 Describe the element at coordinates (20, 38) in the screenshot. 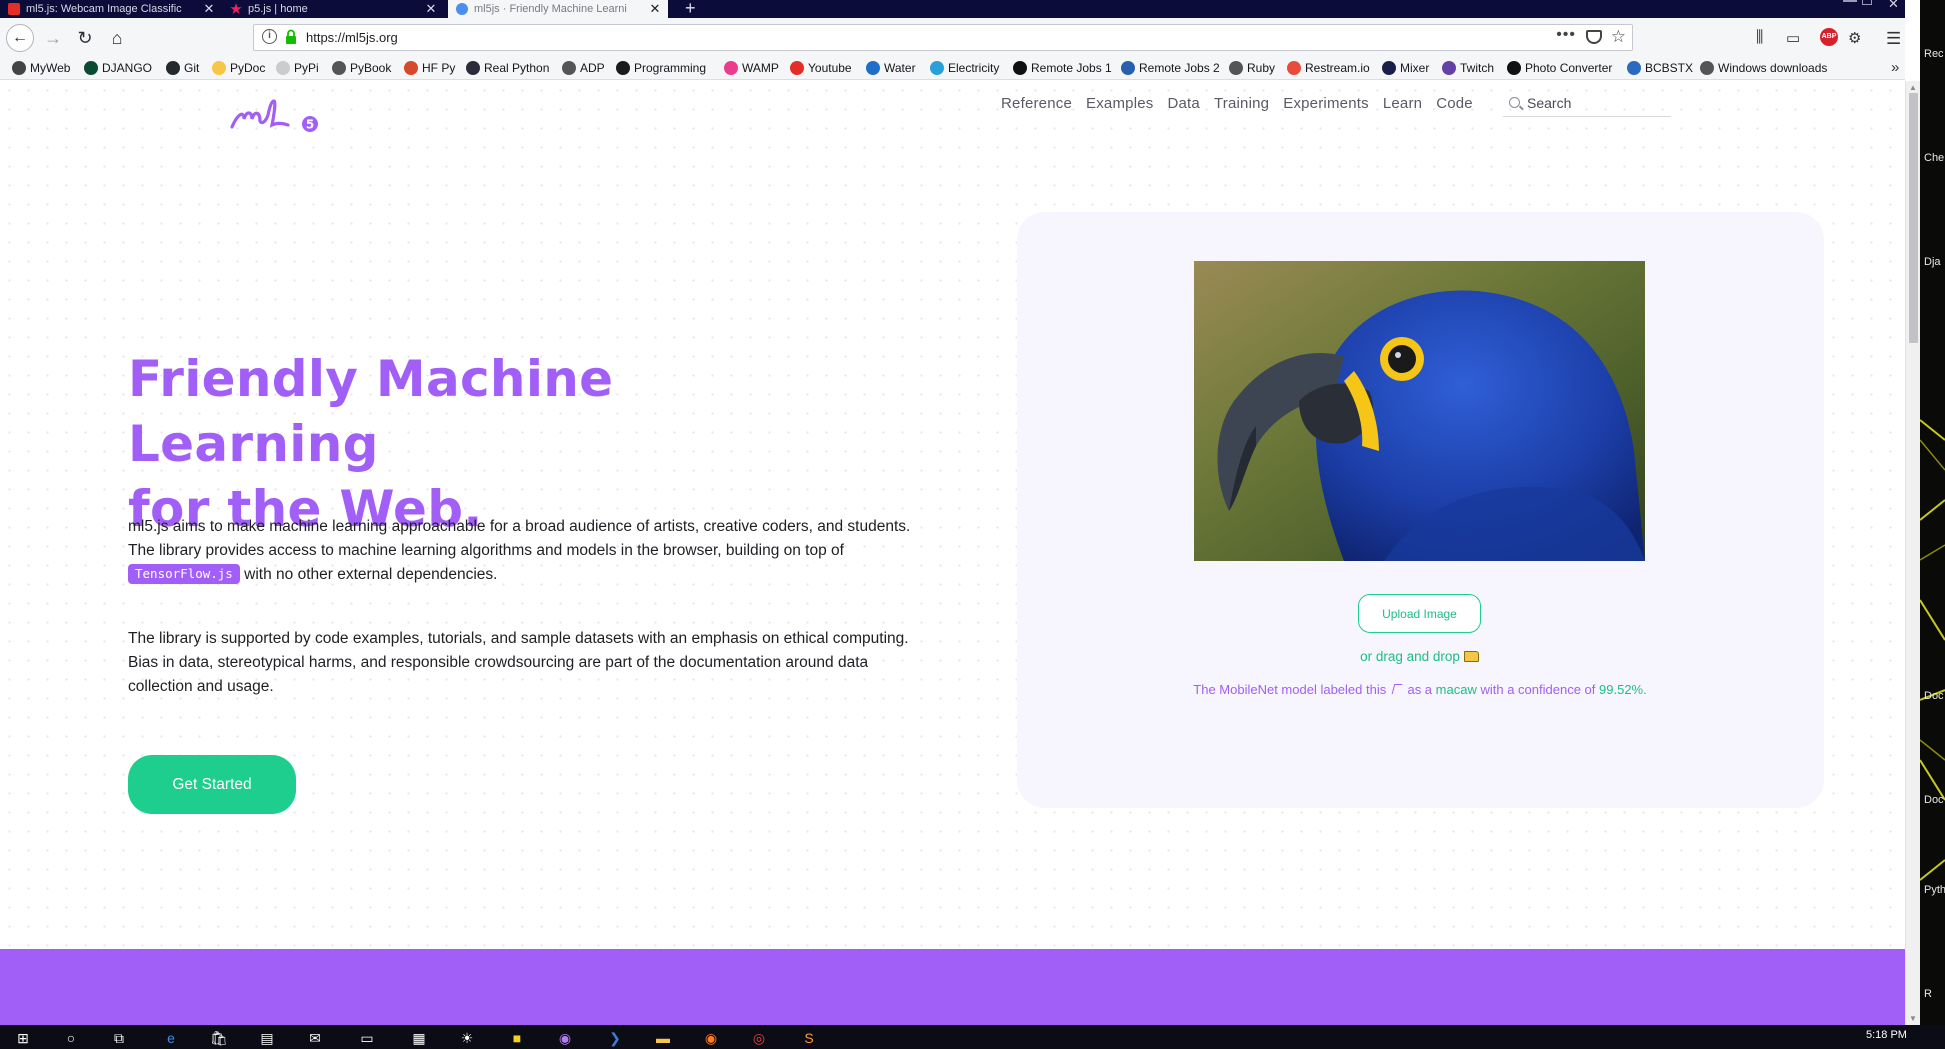

I see `back-arrow-icon: ←` at that location.